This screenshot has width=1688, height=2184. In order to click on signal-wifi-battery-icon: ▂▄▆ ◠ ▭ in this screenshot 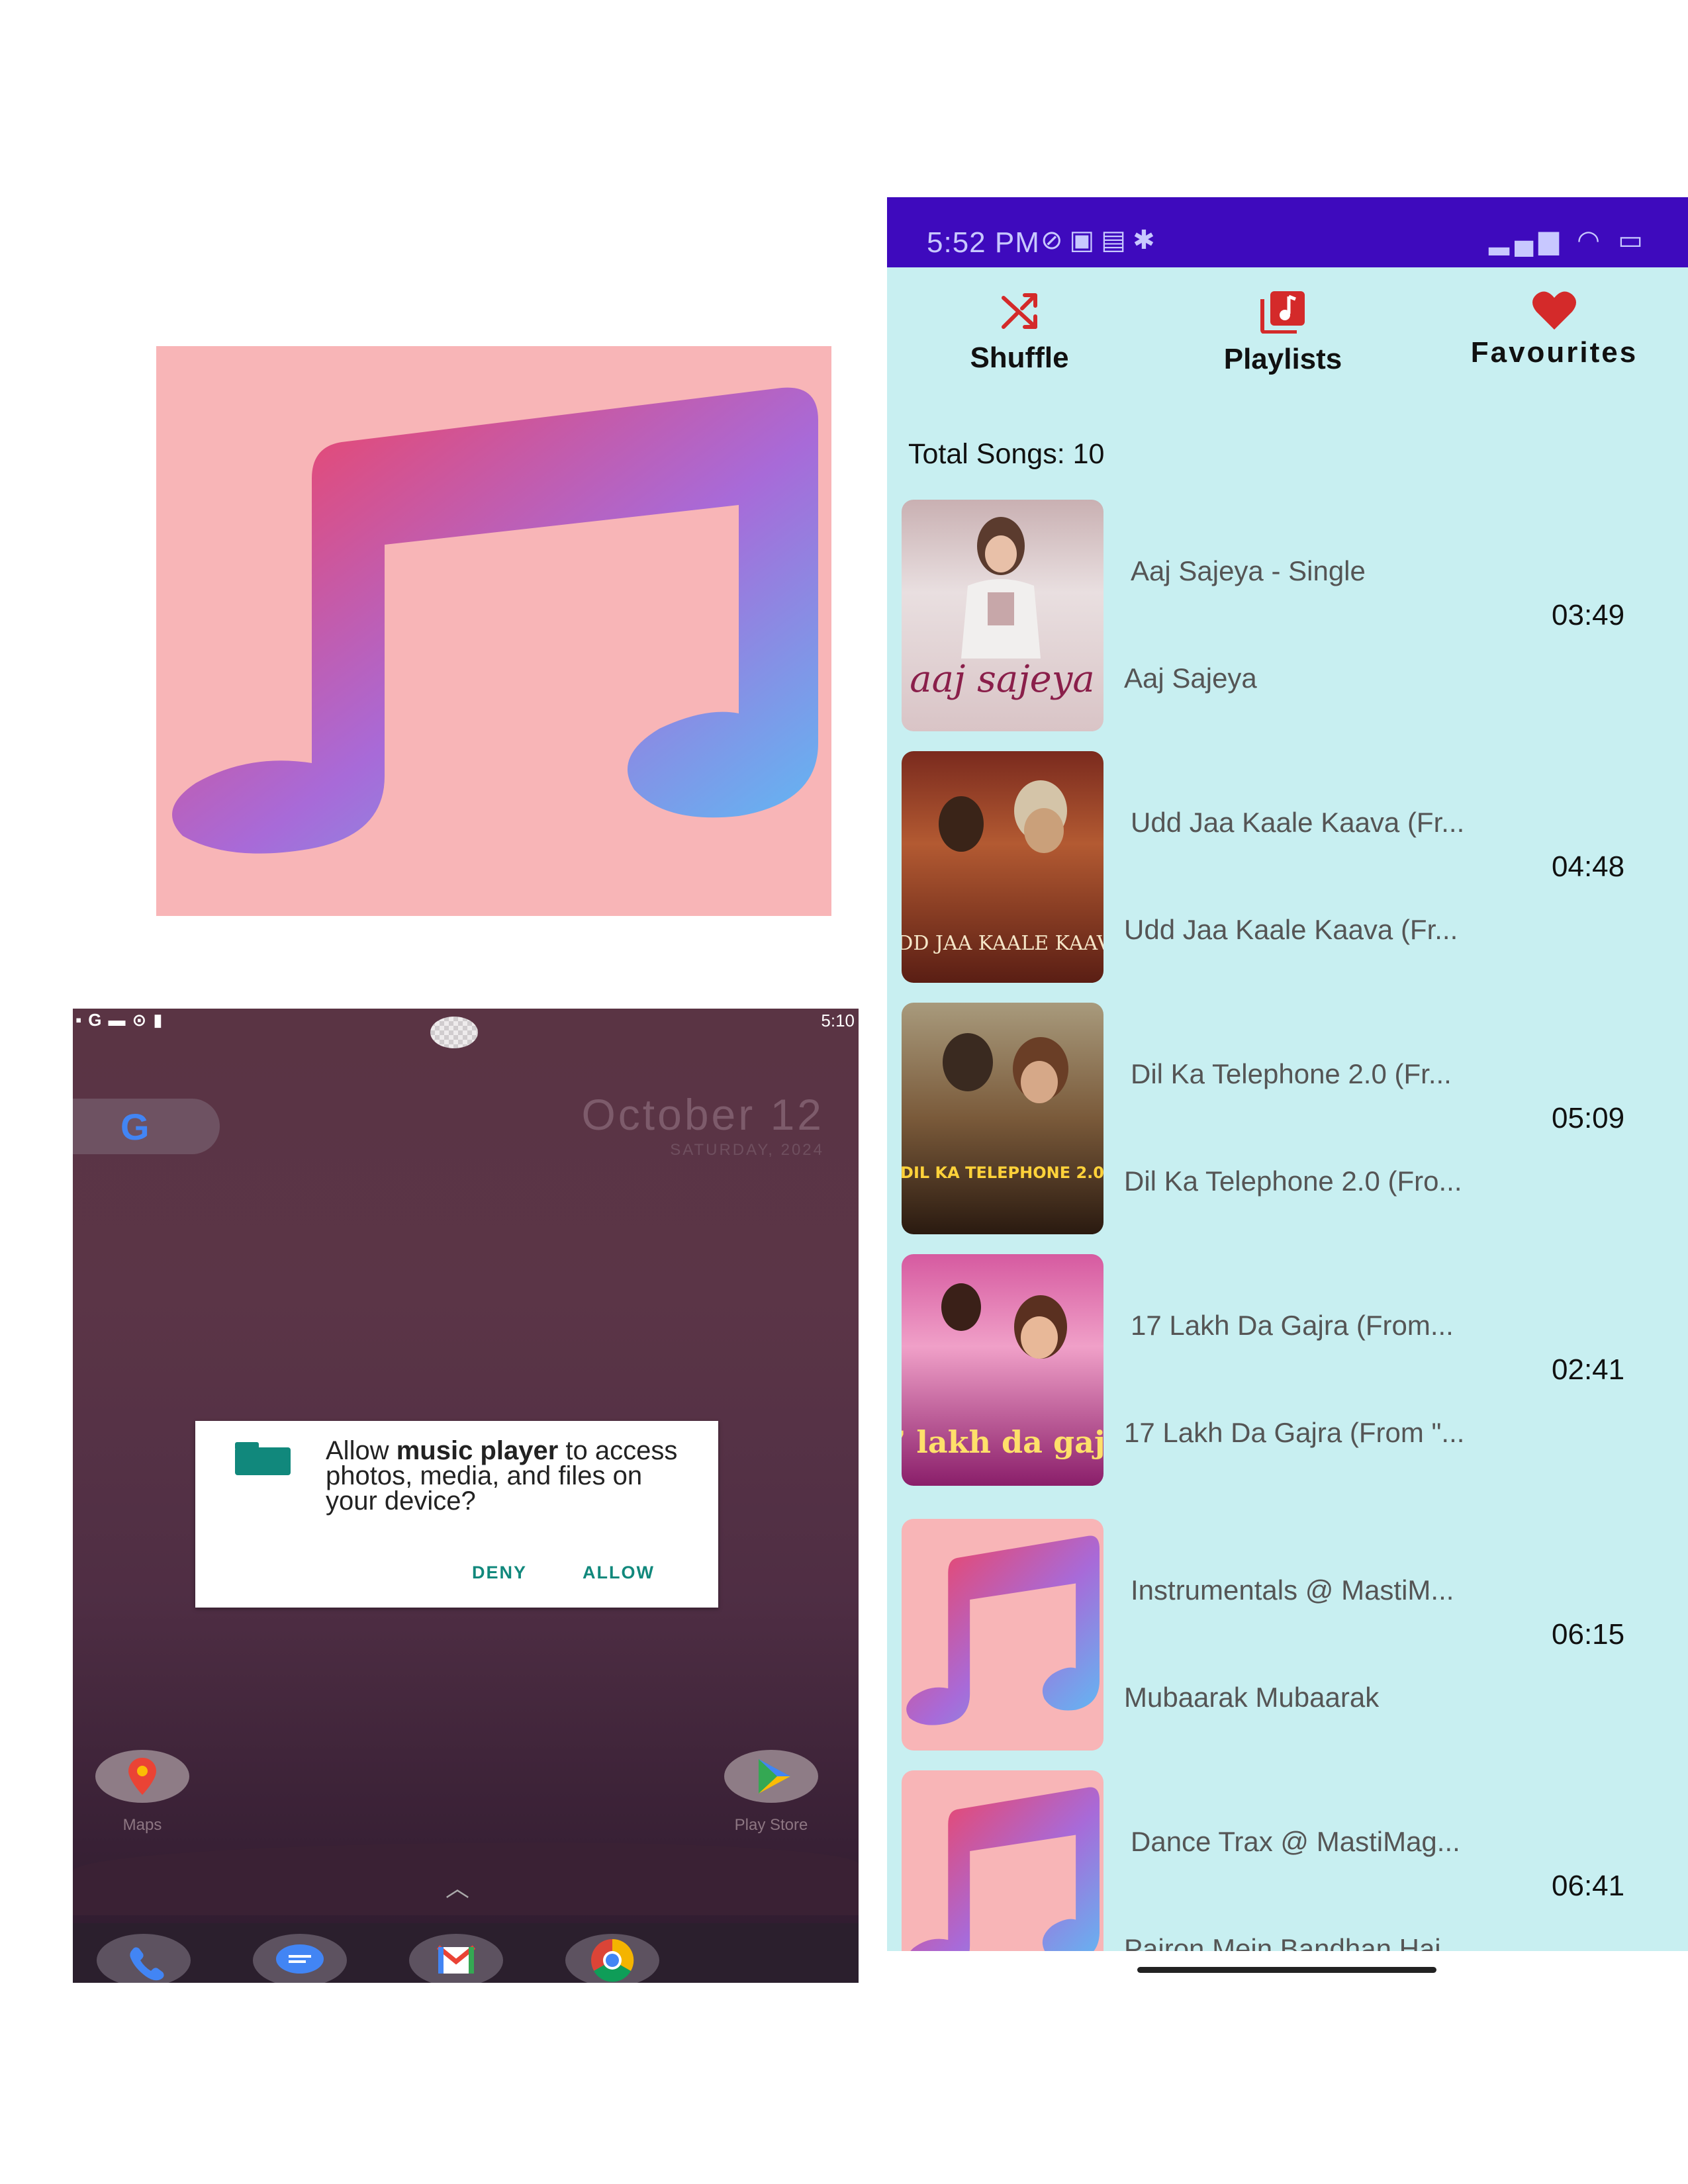, I will do `click(1568, 240)`.